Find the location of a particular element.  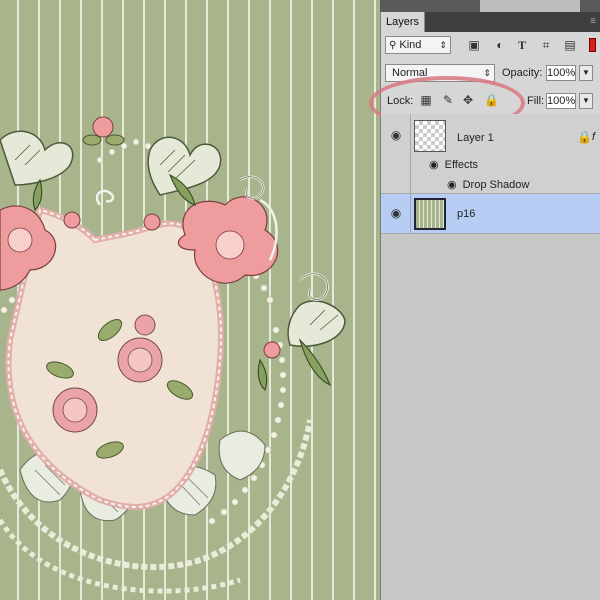

fill-dropdown-icon: ▼ is located at coordinates (586, 101).